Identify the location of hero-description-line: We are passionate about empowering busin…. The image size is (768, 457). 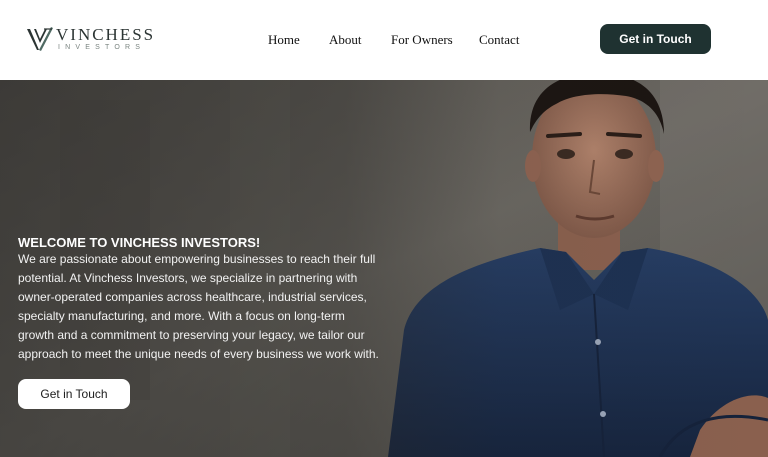
(197, 259).